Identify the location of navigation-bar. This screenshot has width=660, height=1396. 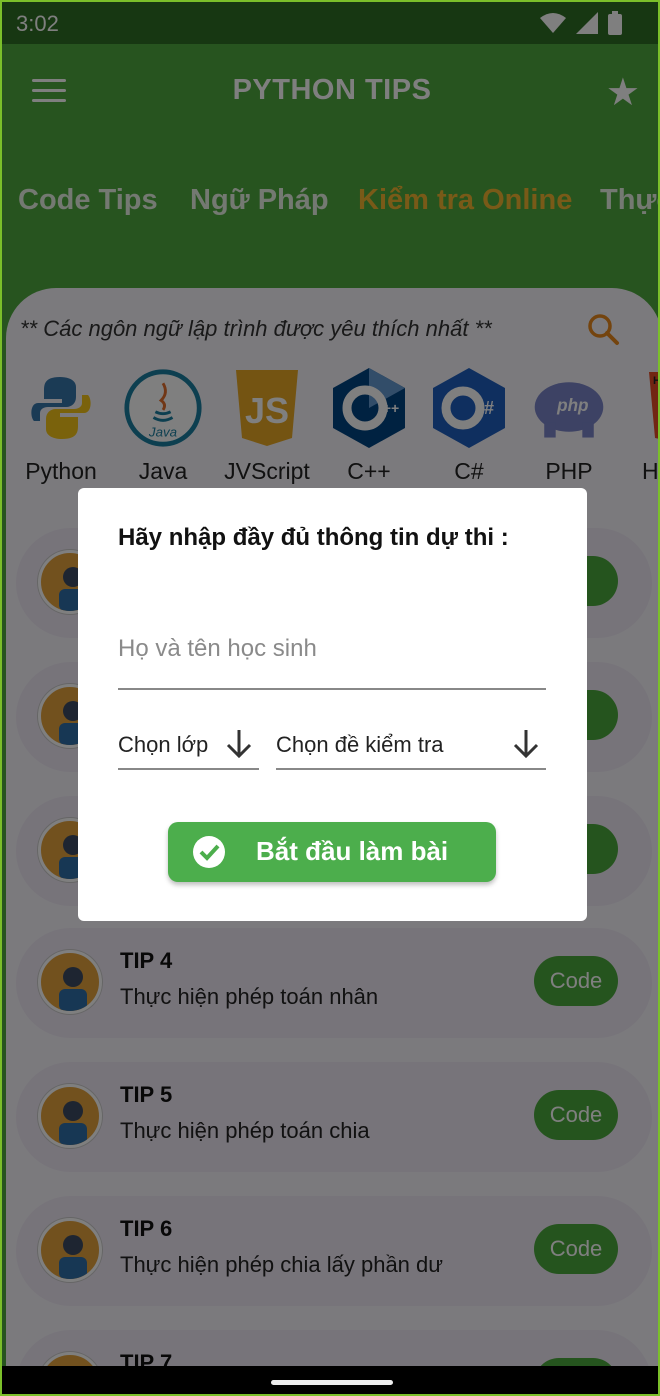
(330, 1380).